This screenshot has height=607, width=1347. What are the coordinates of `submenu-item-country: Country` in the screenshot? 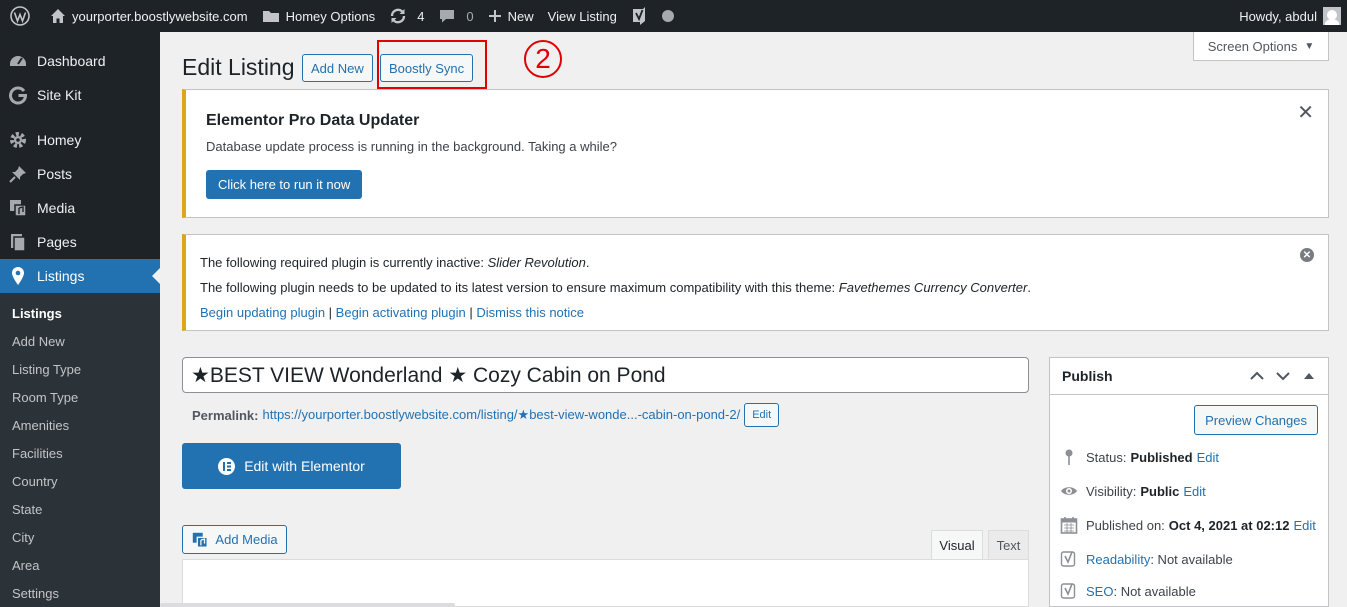 It's located at (80, 482).